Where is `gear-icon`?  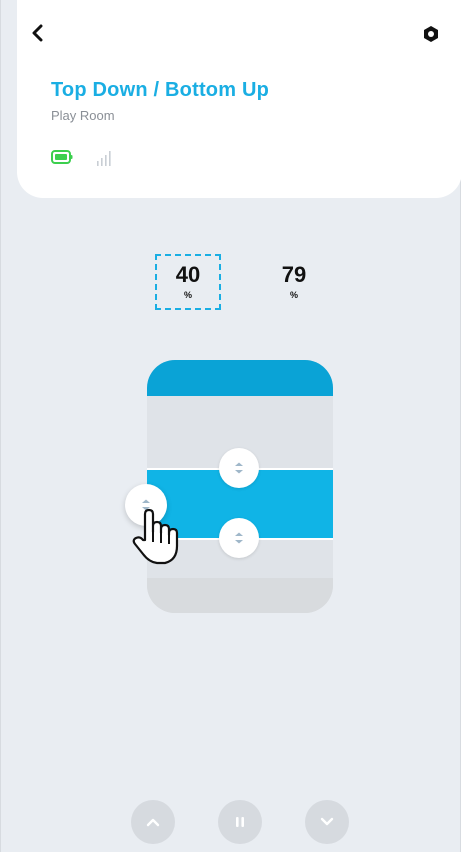
gear-icon is located at coordinates (431, 34).